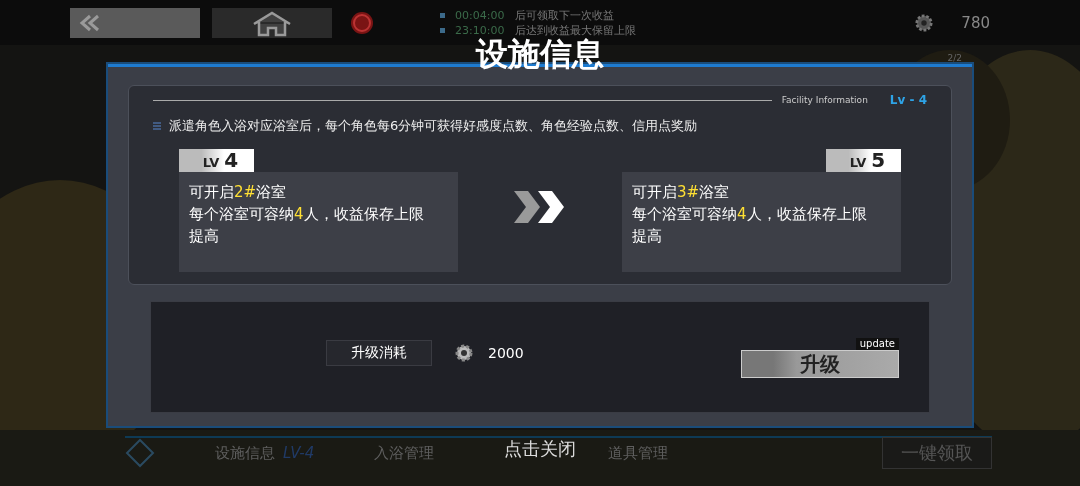 The image size is (1080, 486). I want to click on description-text: 派遣角色入浴对应浴室后，每个角色每6分钟可获得好感度点数、角色经验点数、信用点奖励, so click(433, 126).